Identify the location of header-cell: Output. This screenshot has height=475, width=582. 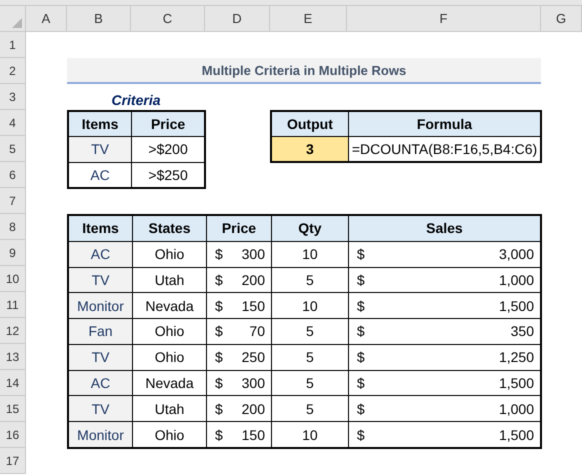
(310, 124).